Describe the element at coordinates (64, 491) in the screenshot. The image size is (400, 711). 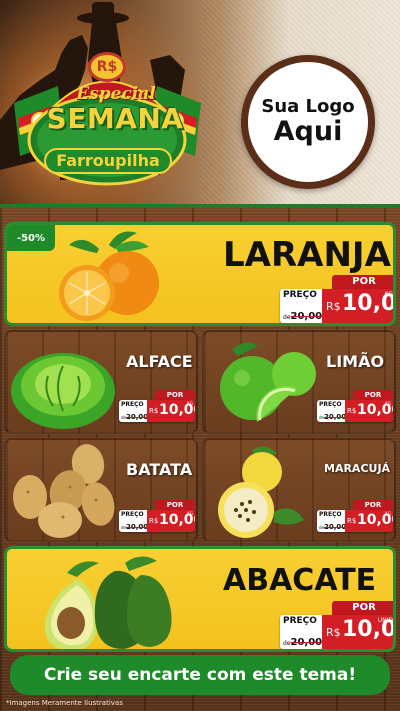
I see `potato-icon` at that location.